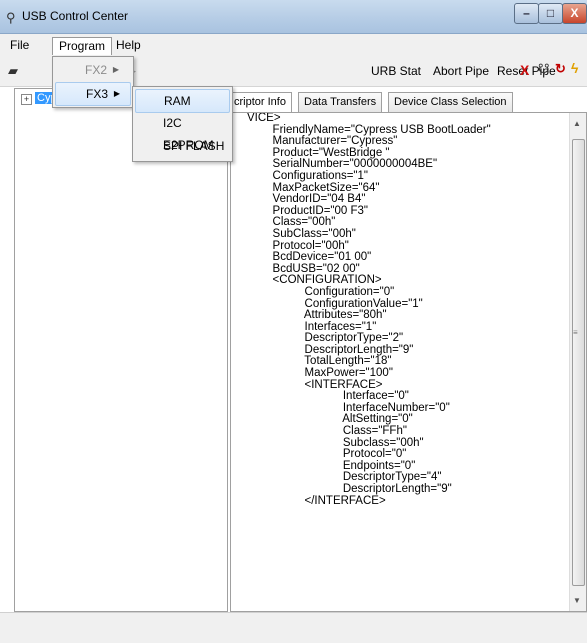  Describe the element at coordinates (293, 17) in the screenshot. I see `title-bar: ⚲ USB Control Center – □ X` at that location.